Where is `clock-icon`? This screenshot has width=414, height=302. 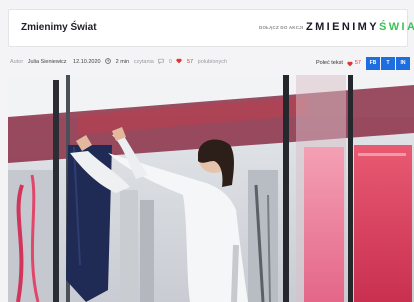
clock-icon is located at coordinates (108, 62).